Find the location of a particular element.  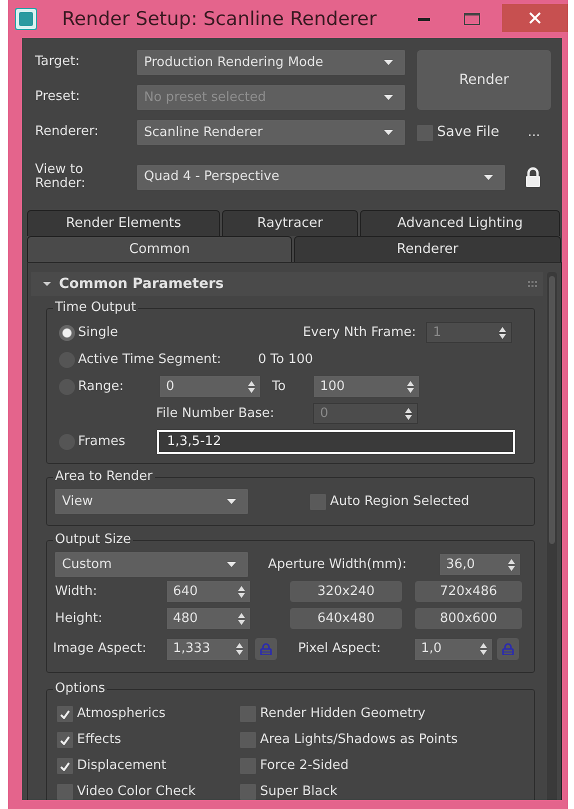

checkbox-label: Render Hidden Geometry is located at coordinates (343, 714).